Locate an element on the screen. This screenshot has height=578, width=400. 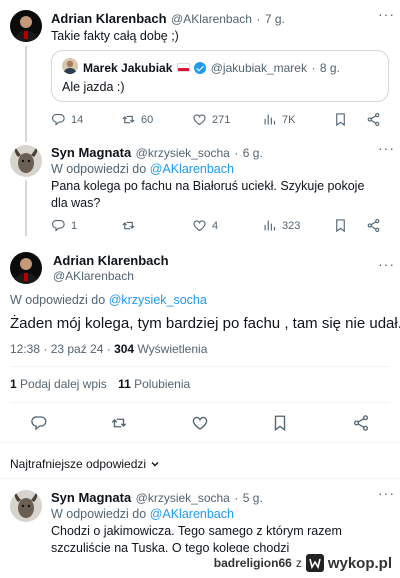
views-label: Wyświetlenia is located at coordinates (172, 349).